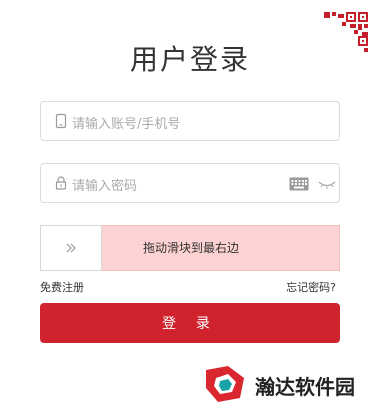 The image size is (380, 412). I want to click on brand-logo-icon, so click(225, 384).